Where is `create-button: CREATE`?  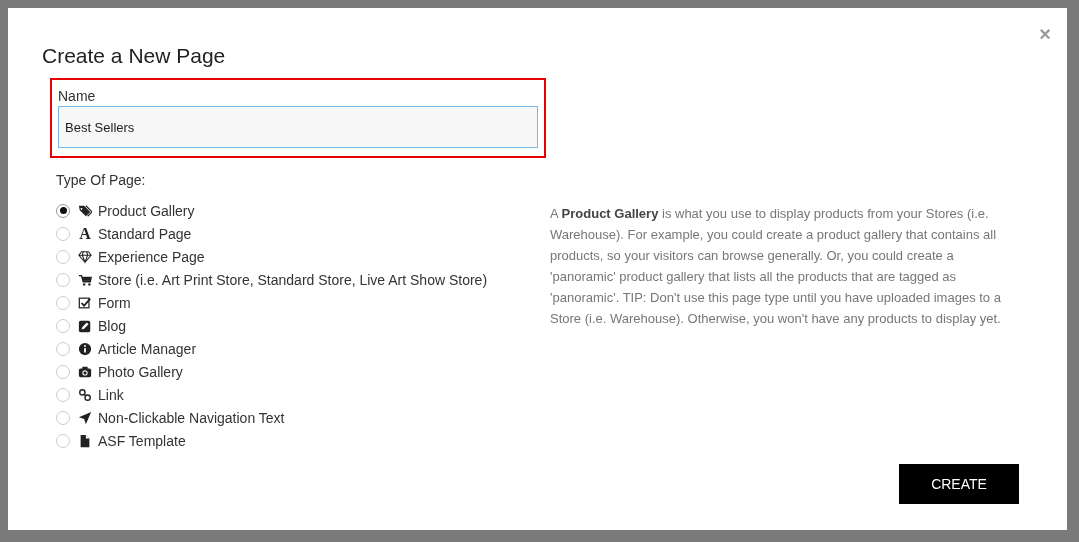 create-button: CREATE is located at coordinates (959, 484).